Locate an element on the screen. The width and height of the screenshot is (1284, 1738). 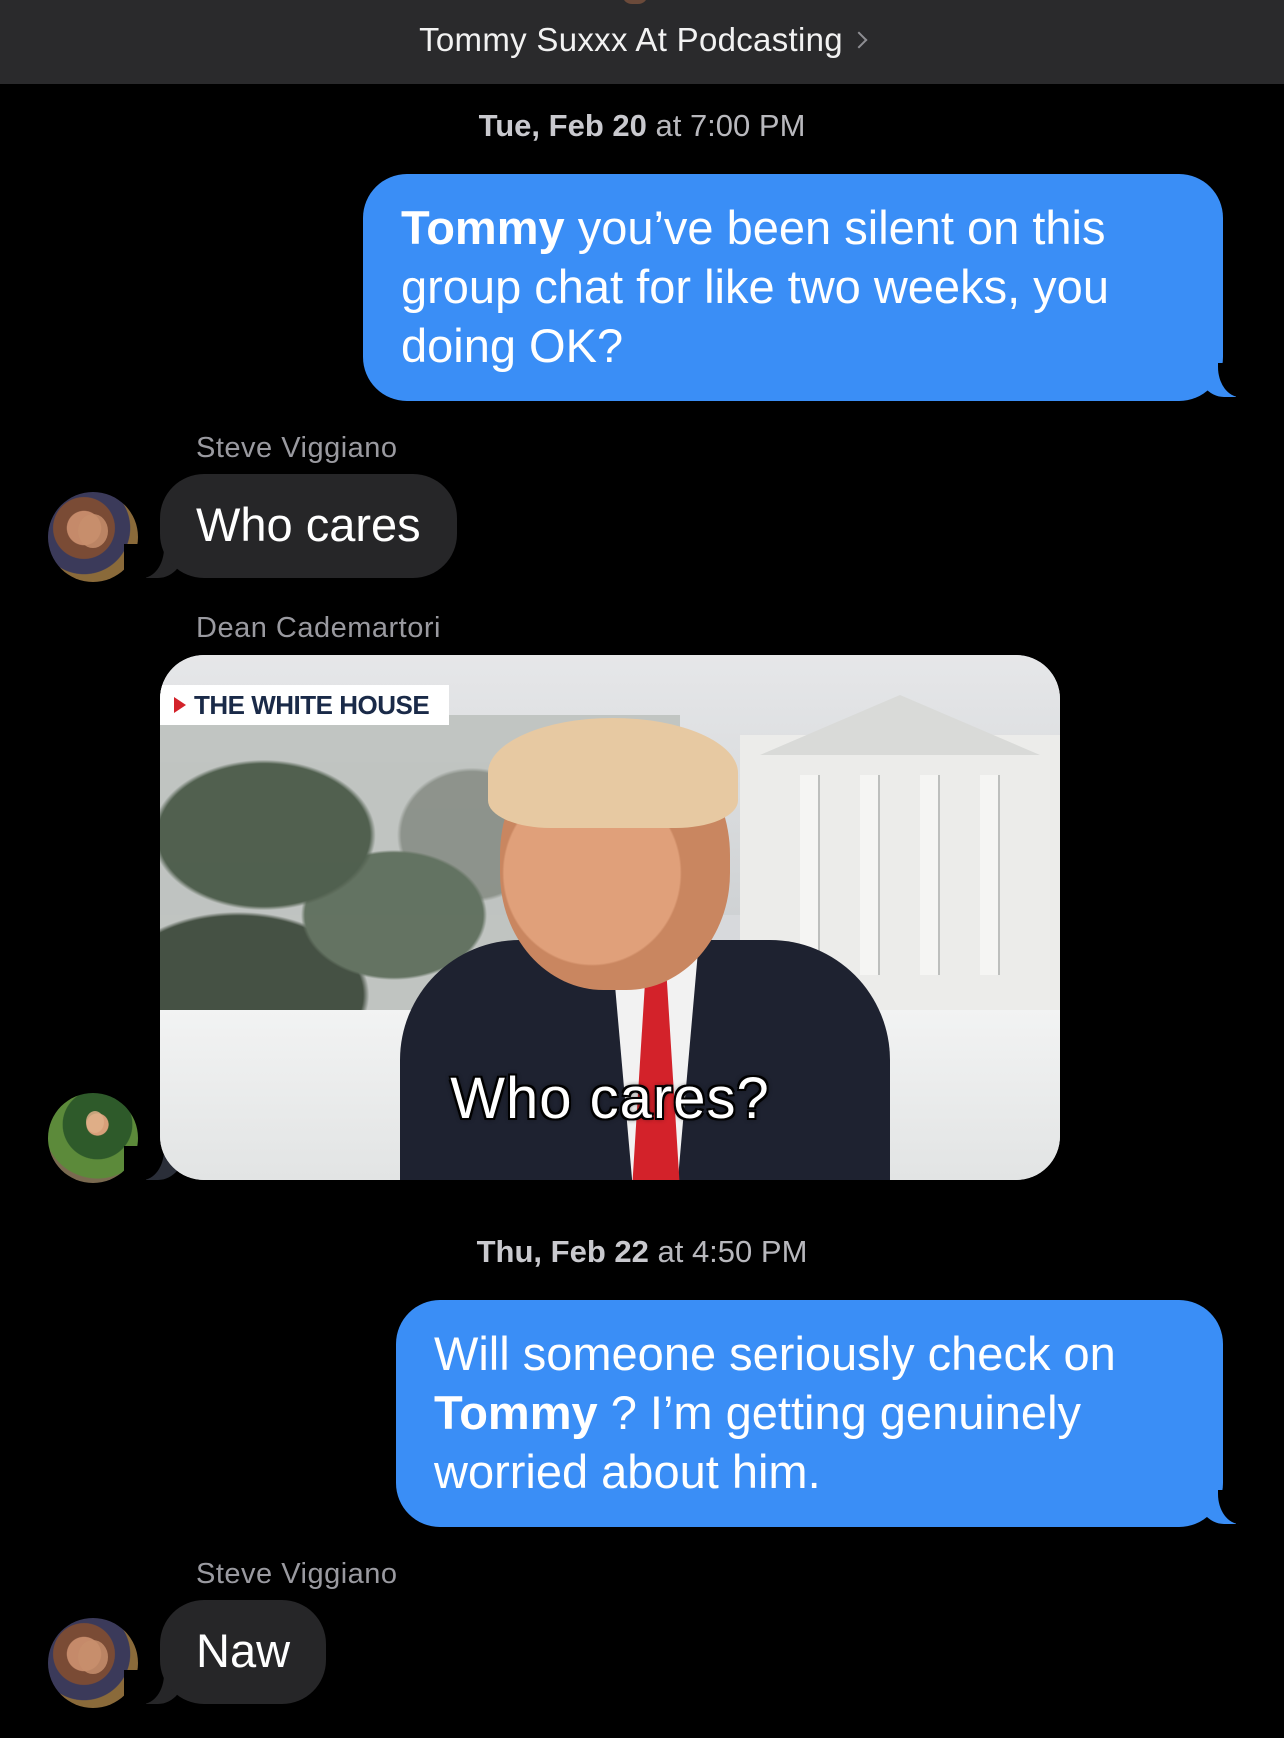
timestamp-time: at 7:00 PM is located at coordinates (726, 125).